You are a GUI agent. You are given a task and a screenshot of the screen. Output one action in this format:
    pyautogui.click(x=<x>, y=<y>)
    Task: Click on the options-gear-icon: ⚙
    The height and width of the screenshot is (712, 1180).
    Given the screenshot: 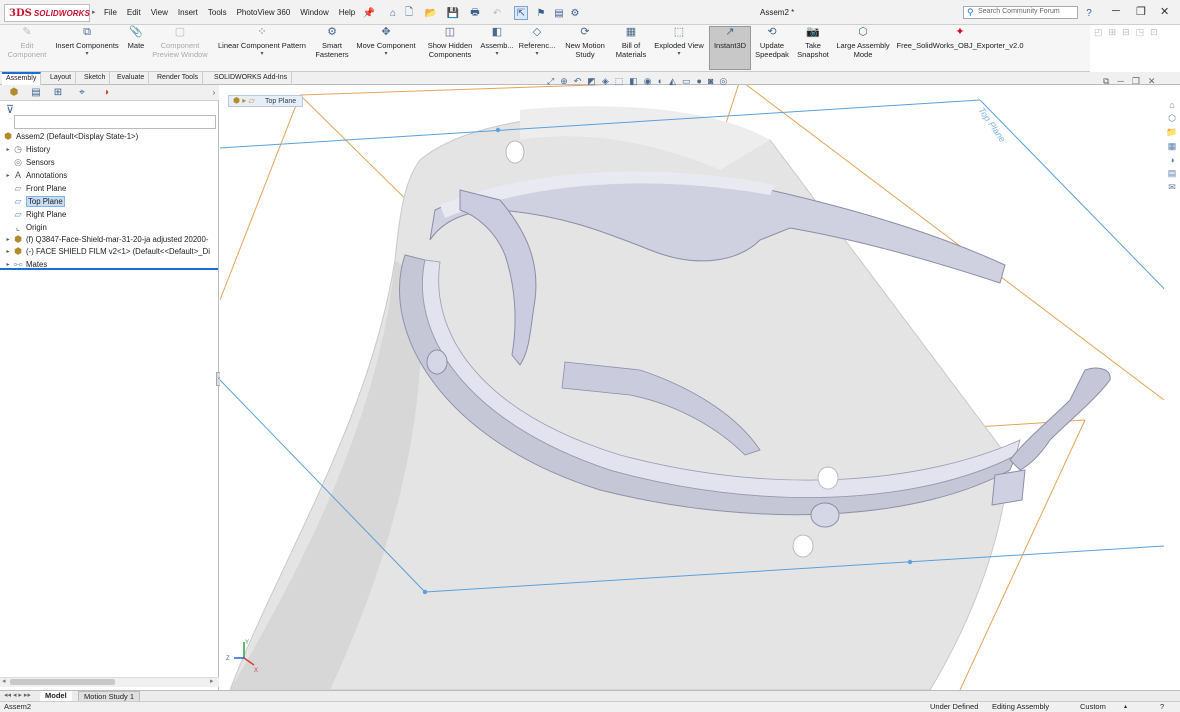 What is the action you would take?
    pyautogui.click(x=575, y=13)
    